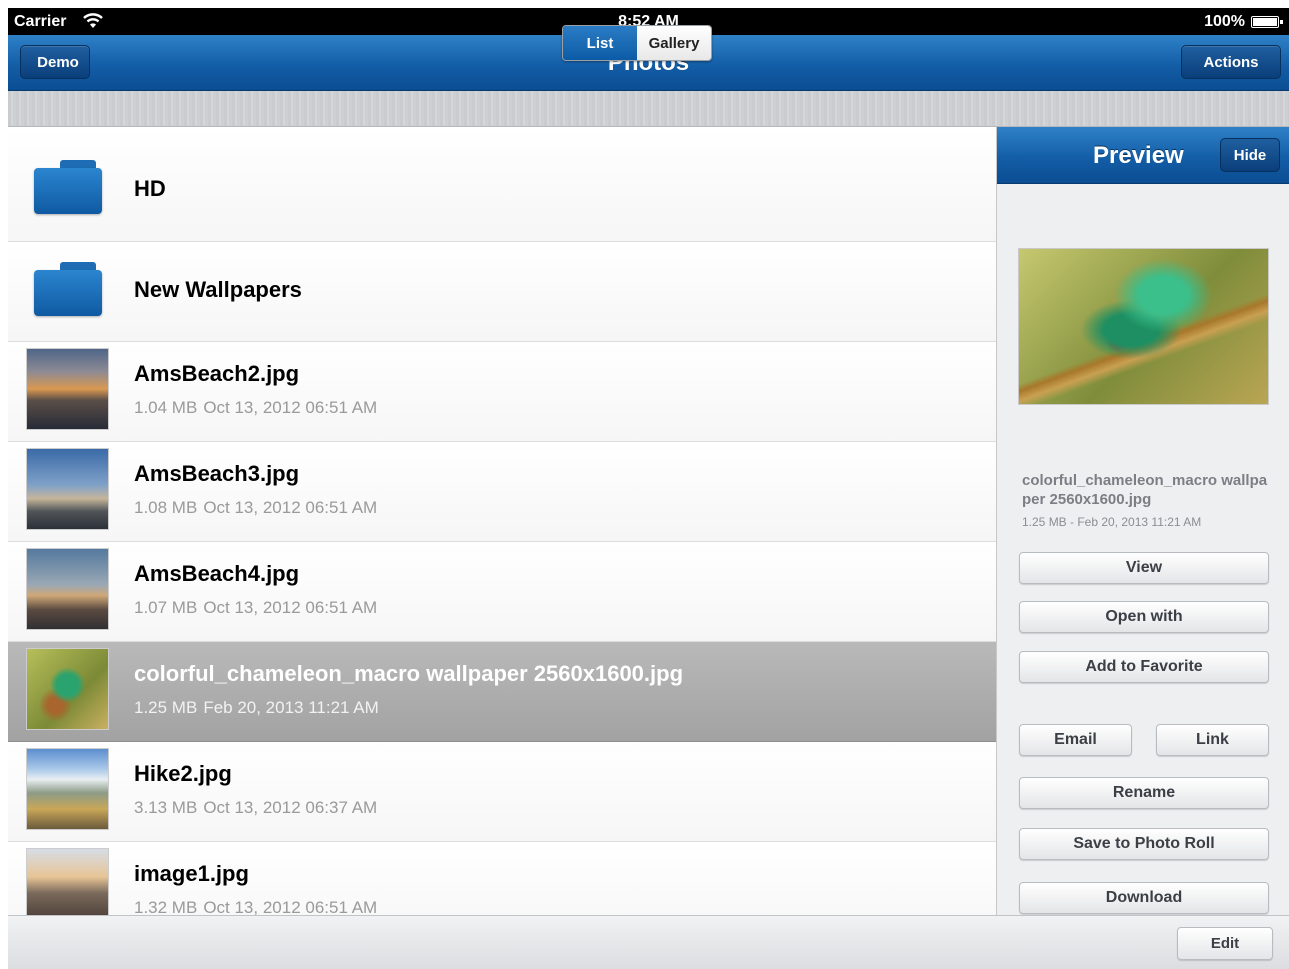  Describe the element at coordinates (290, 807) in the screenshot. I see `file-date: Oct 13, 2012 06:37 AM` at that location.